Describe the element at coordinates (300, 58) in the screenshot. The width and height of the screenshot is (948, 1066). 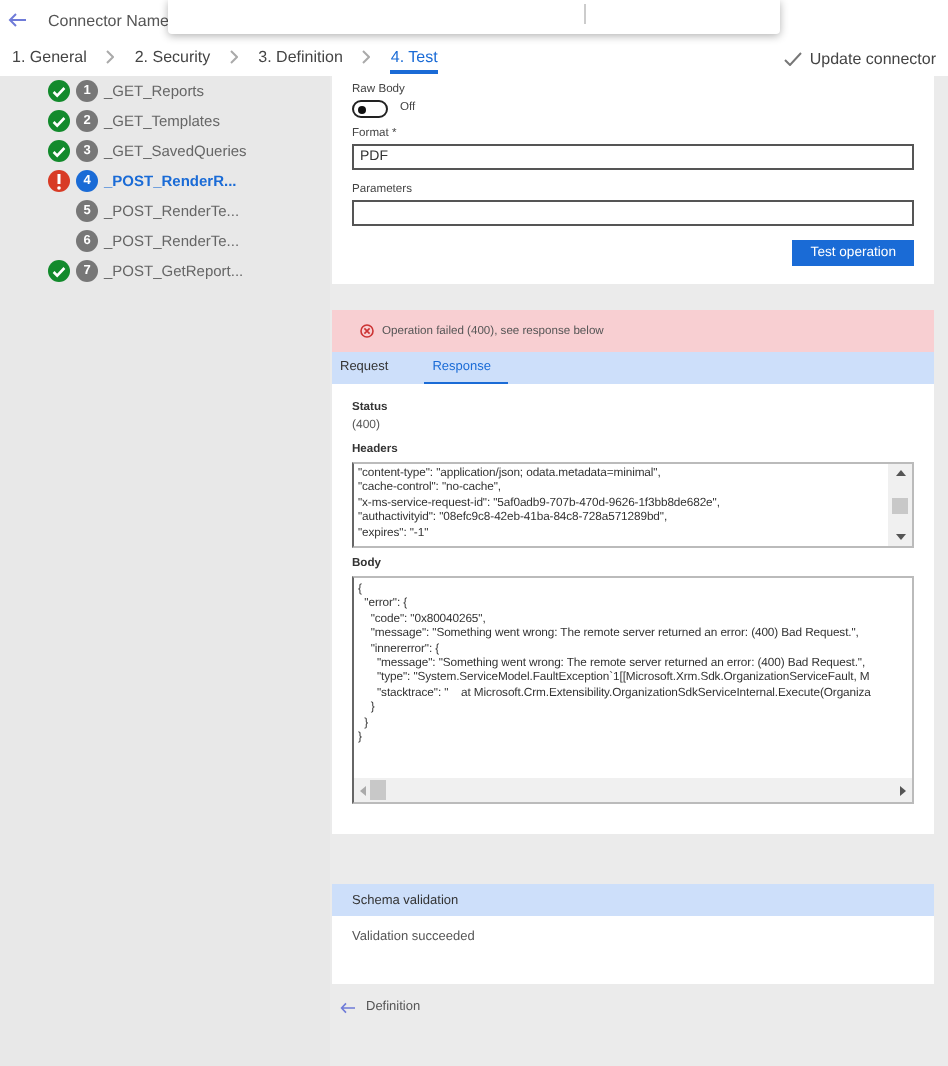
I see `step-tab: 3. Definition` at that location.